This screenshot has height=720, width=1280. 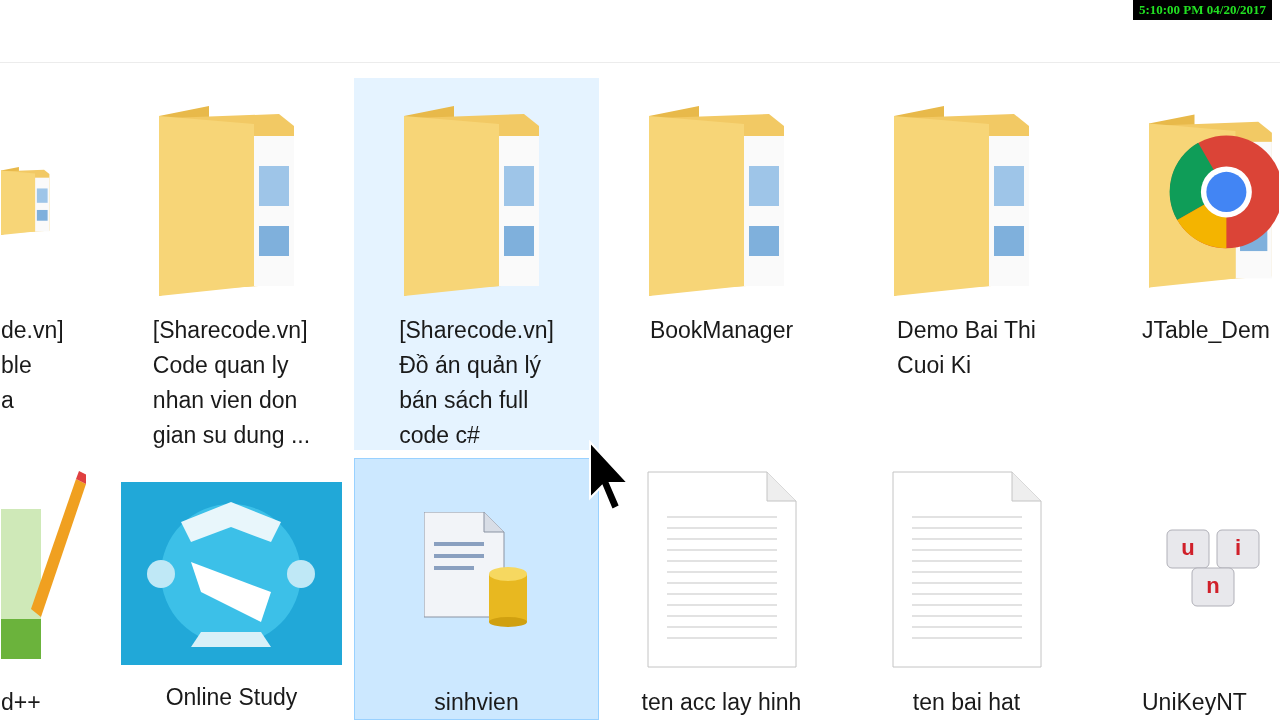 What do you see at coordinates (476, 589) in the screenshot?
I see `file-tile: sinhvien` at bounding box center [476, 589].